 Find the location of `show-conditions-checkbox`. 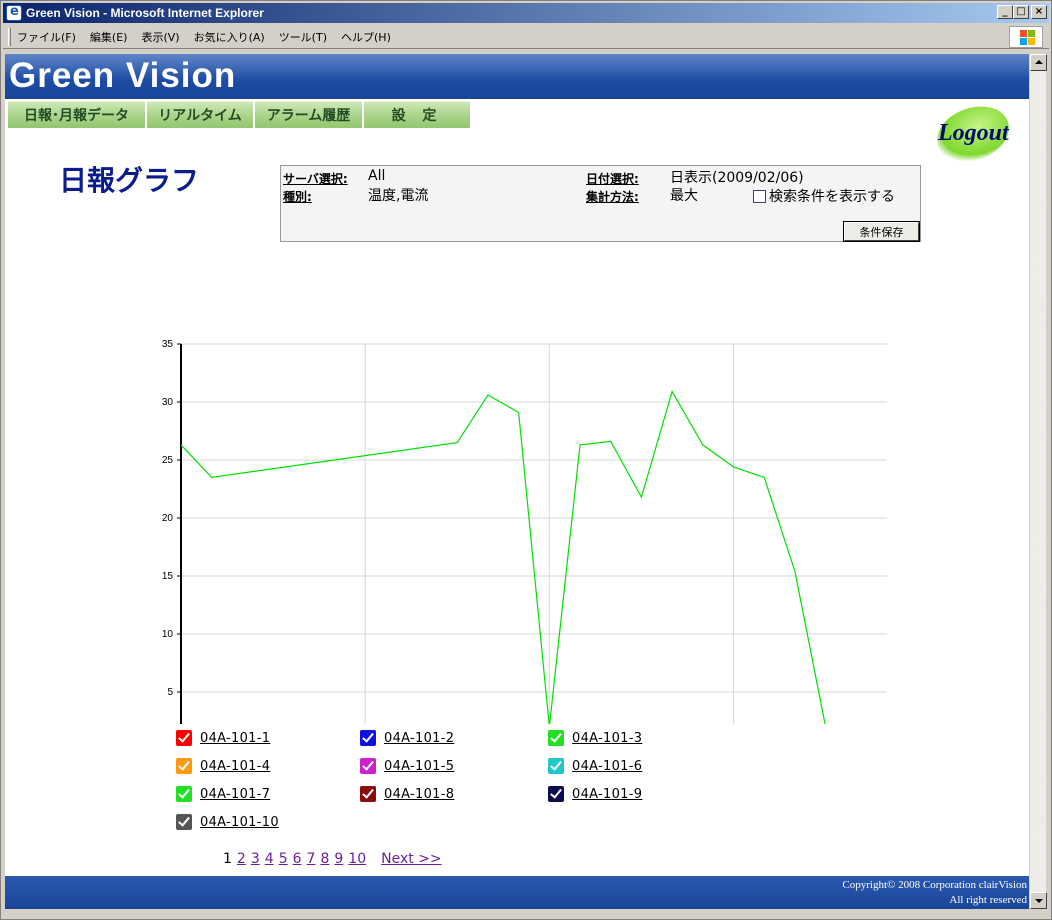

show-conditions-checkbox is located at coordinates (759, 196).